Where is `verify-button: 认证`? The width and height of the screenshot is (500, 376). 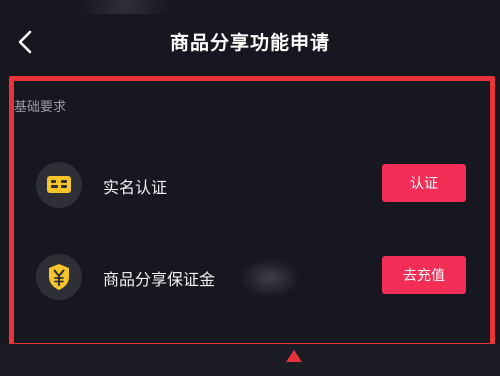 verify-button: 认证 is located at coordinates (424, 183).